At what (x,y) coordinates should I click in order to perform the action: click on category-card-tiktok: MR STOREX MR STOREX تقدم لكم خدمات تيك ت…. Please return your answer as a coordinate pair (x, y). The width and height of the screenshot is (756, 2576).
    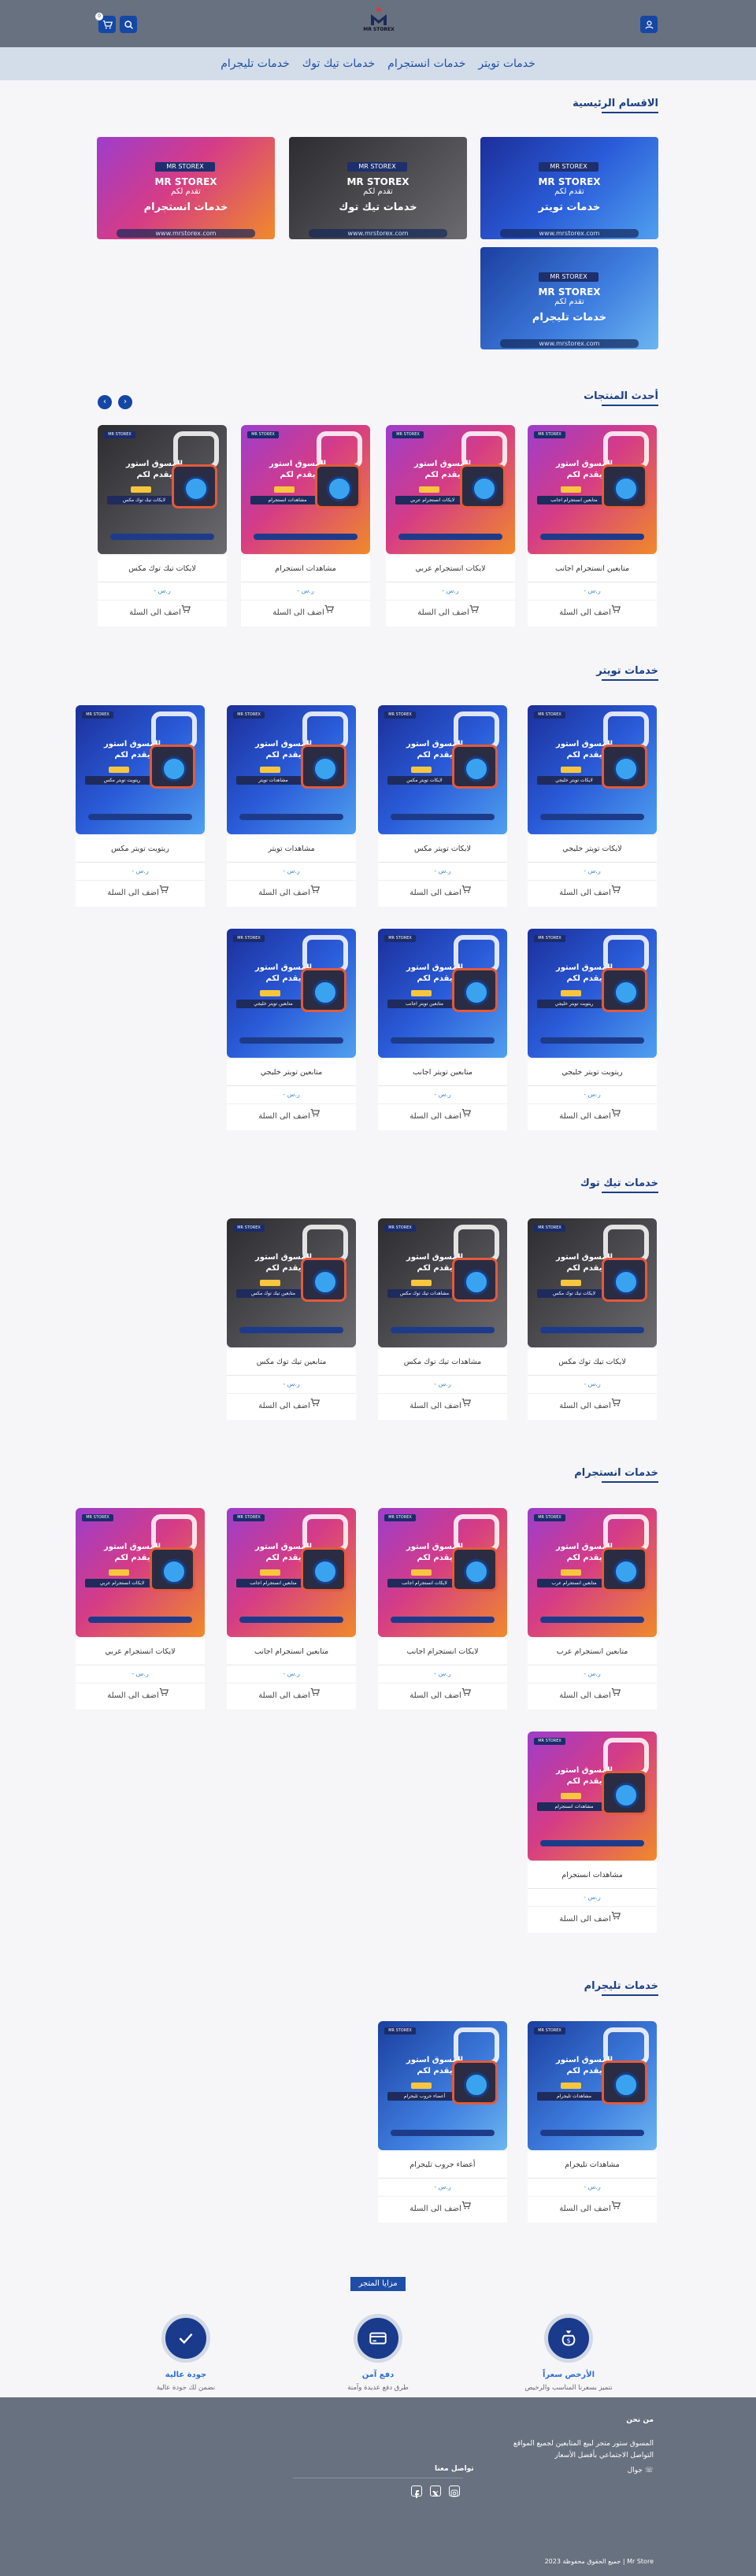
    Looking at the image, I should click on (378, 188).